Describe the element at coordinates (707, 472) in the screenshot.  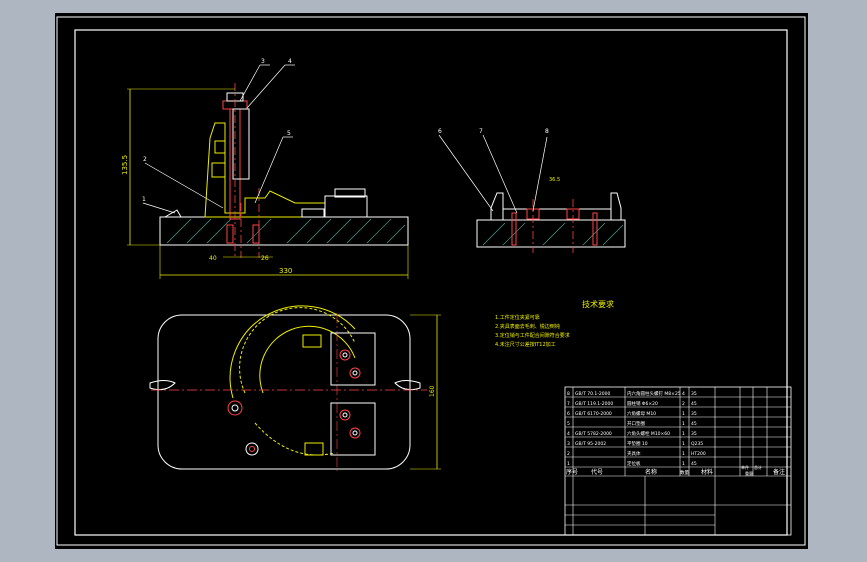
I see `svg-text: 材料` at that location.